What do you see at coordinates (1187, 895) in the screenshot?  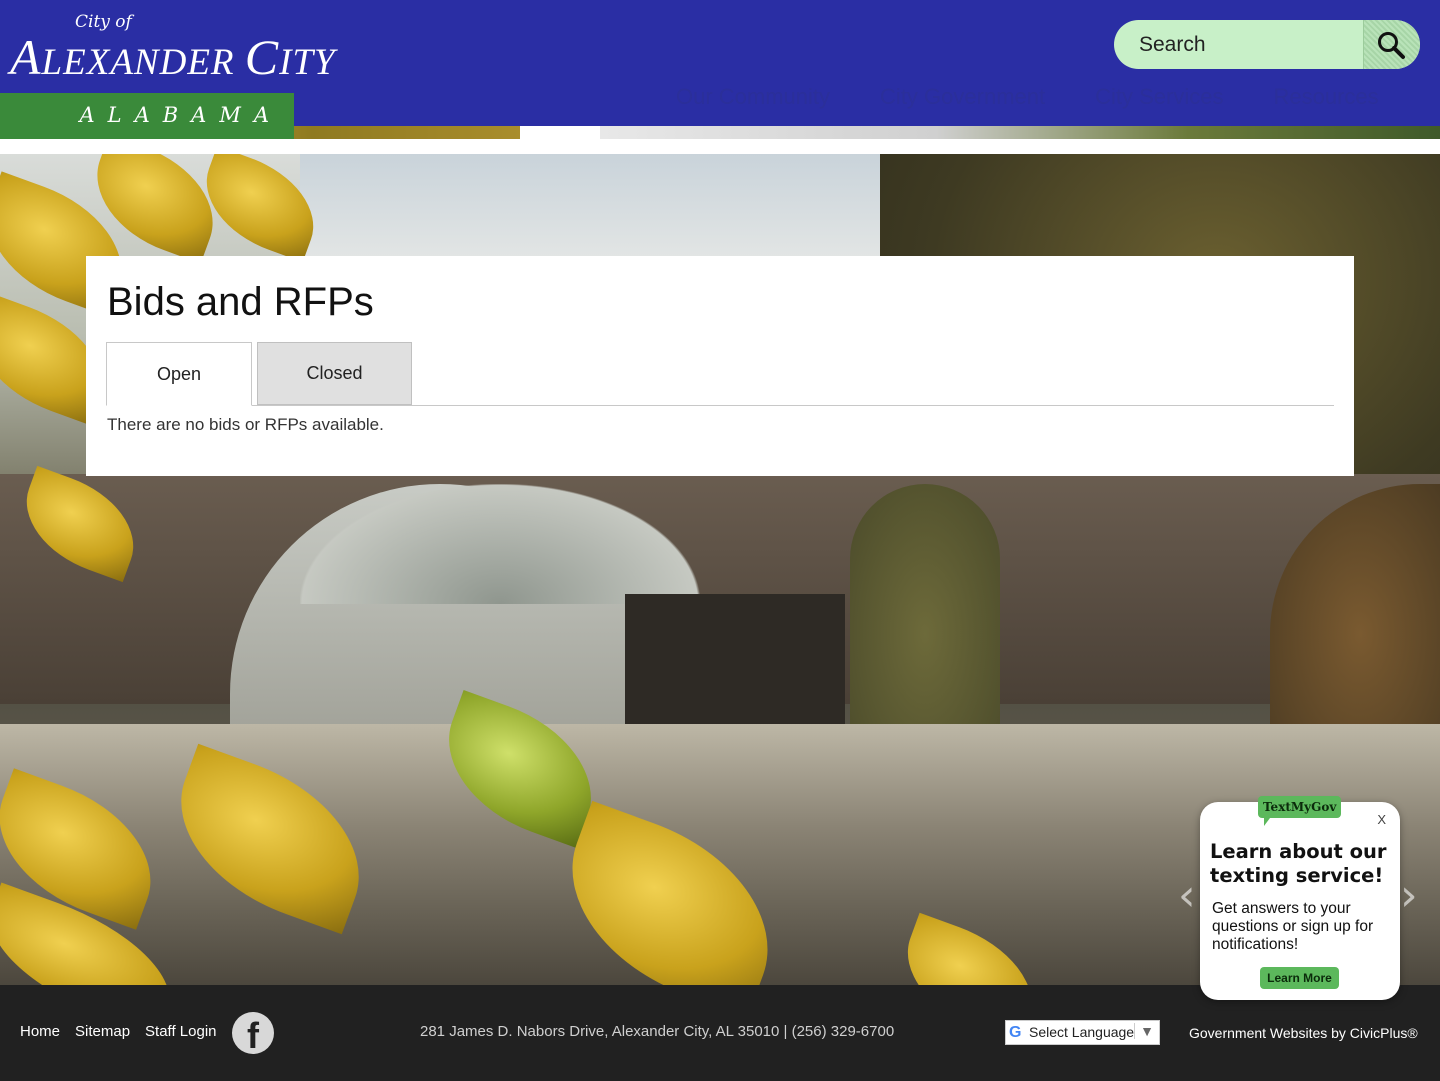 I see `slider-prev-arrow: ‹` at bounding box center [1187, 895].